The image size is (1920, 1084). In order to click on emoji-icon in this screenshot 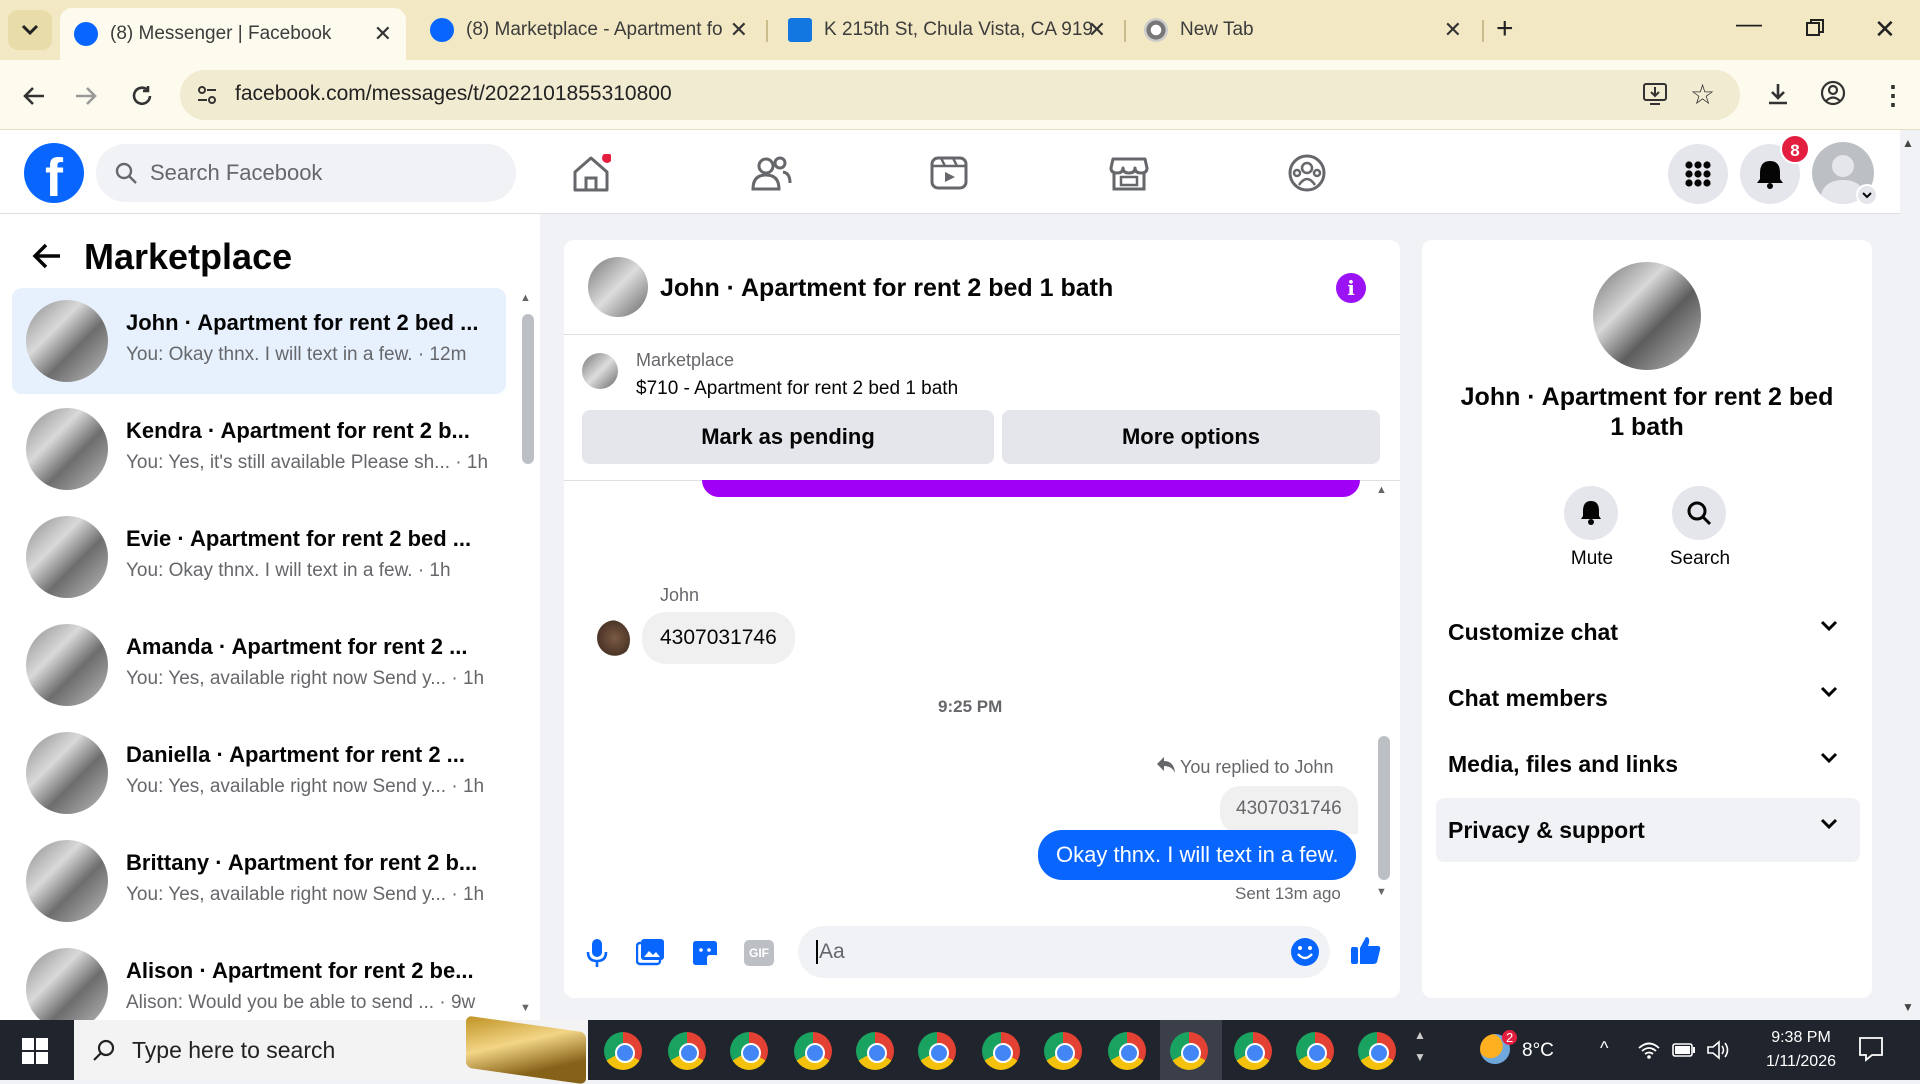, I will do `click(1305, 954)`.